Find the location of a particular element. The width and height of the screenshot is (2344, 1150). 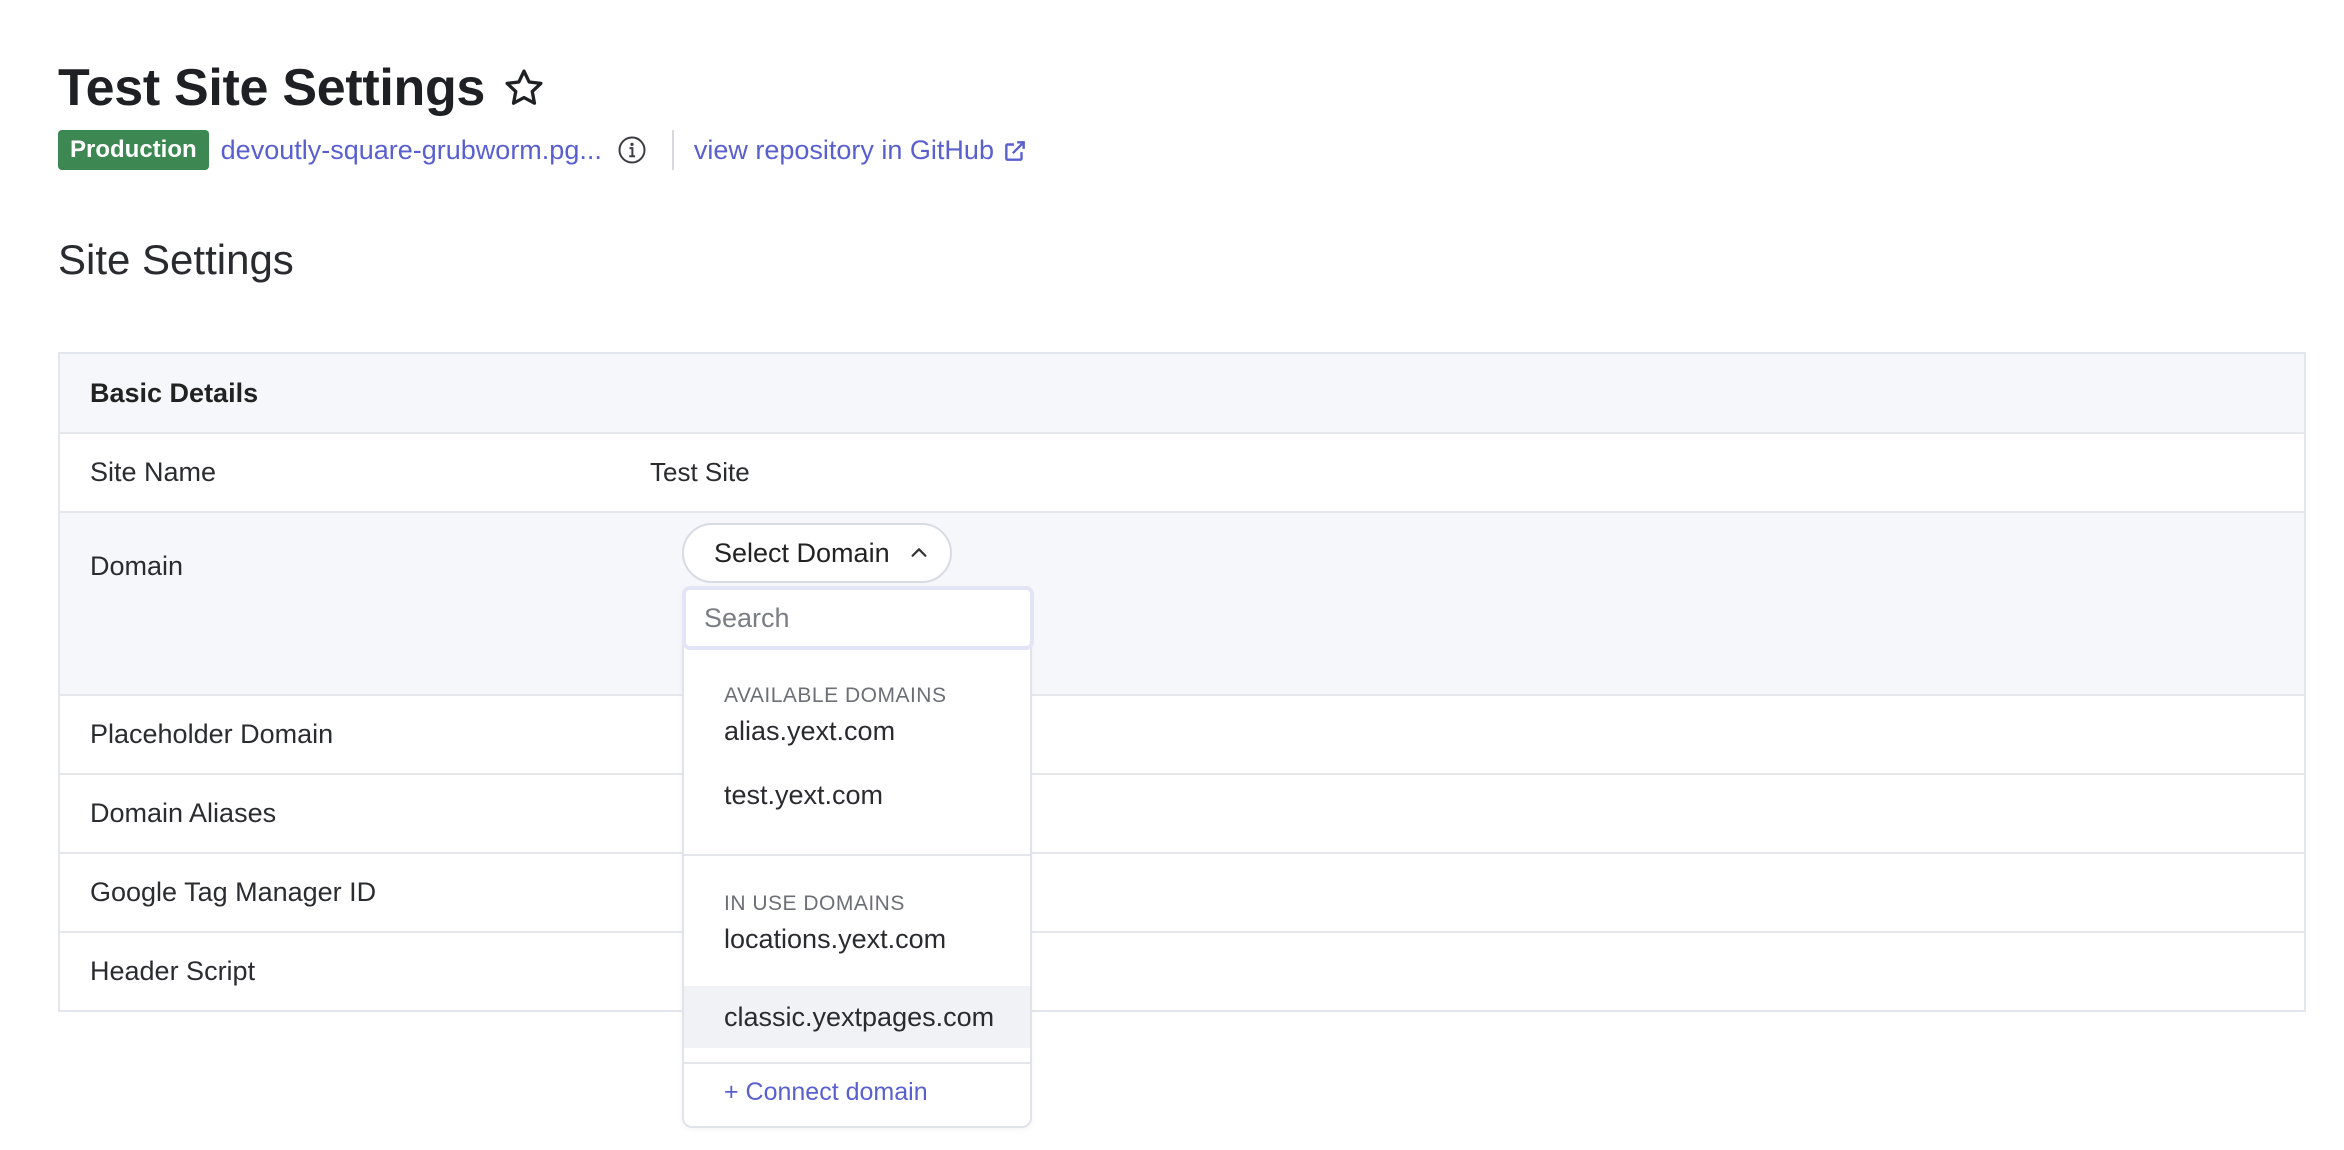

domain-search-input is located at coordinates (858, 618).